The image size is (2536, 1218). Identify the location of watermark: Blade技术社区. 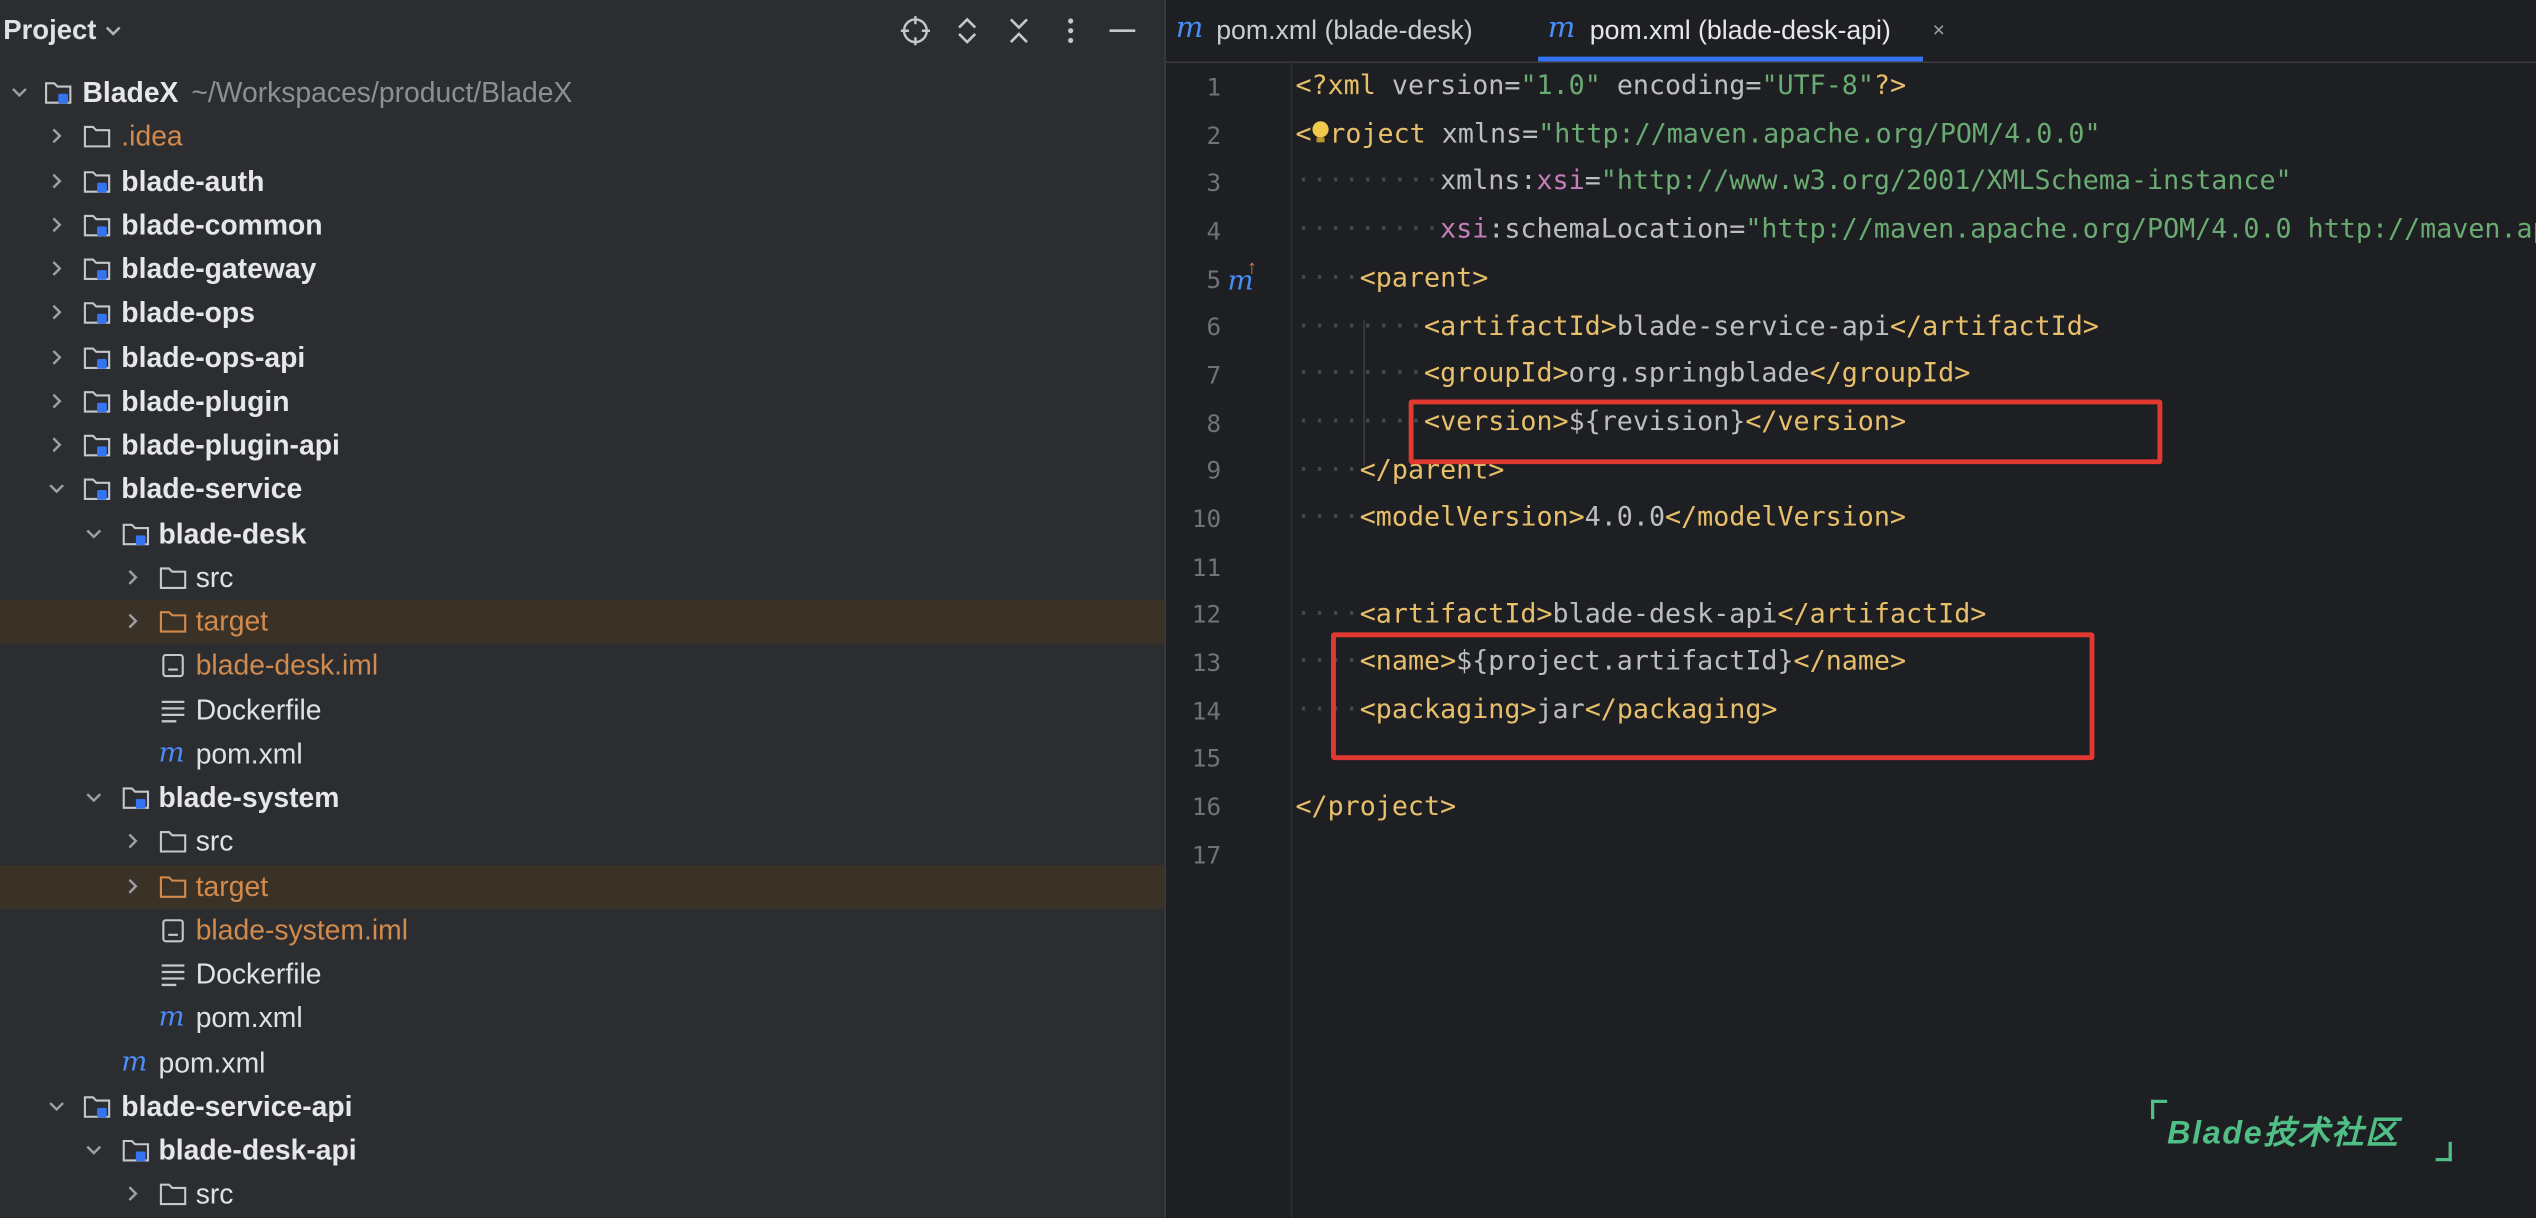
(2304, 1132).